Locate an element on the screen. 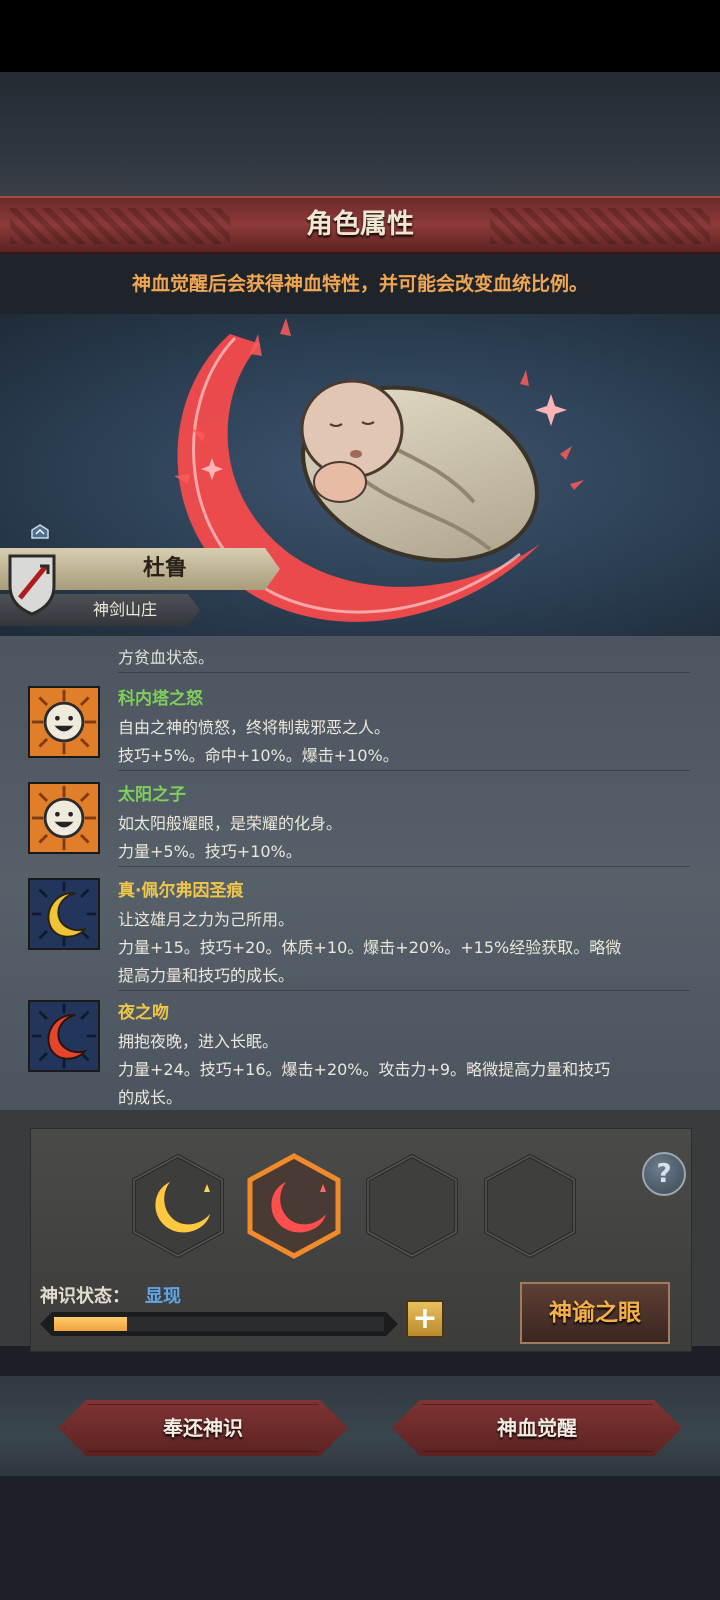  progress-fill is located at coordinates (90, 1324).